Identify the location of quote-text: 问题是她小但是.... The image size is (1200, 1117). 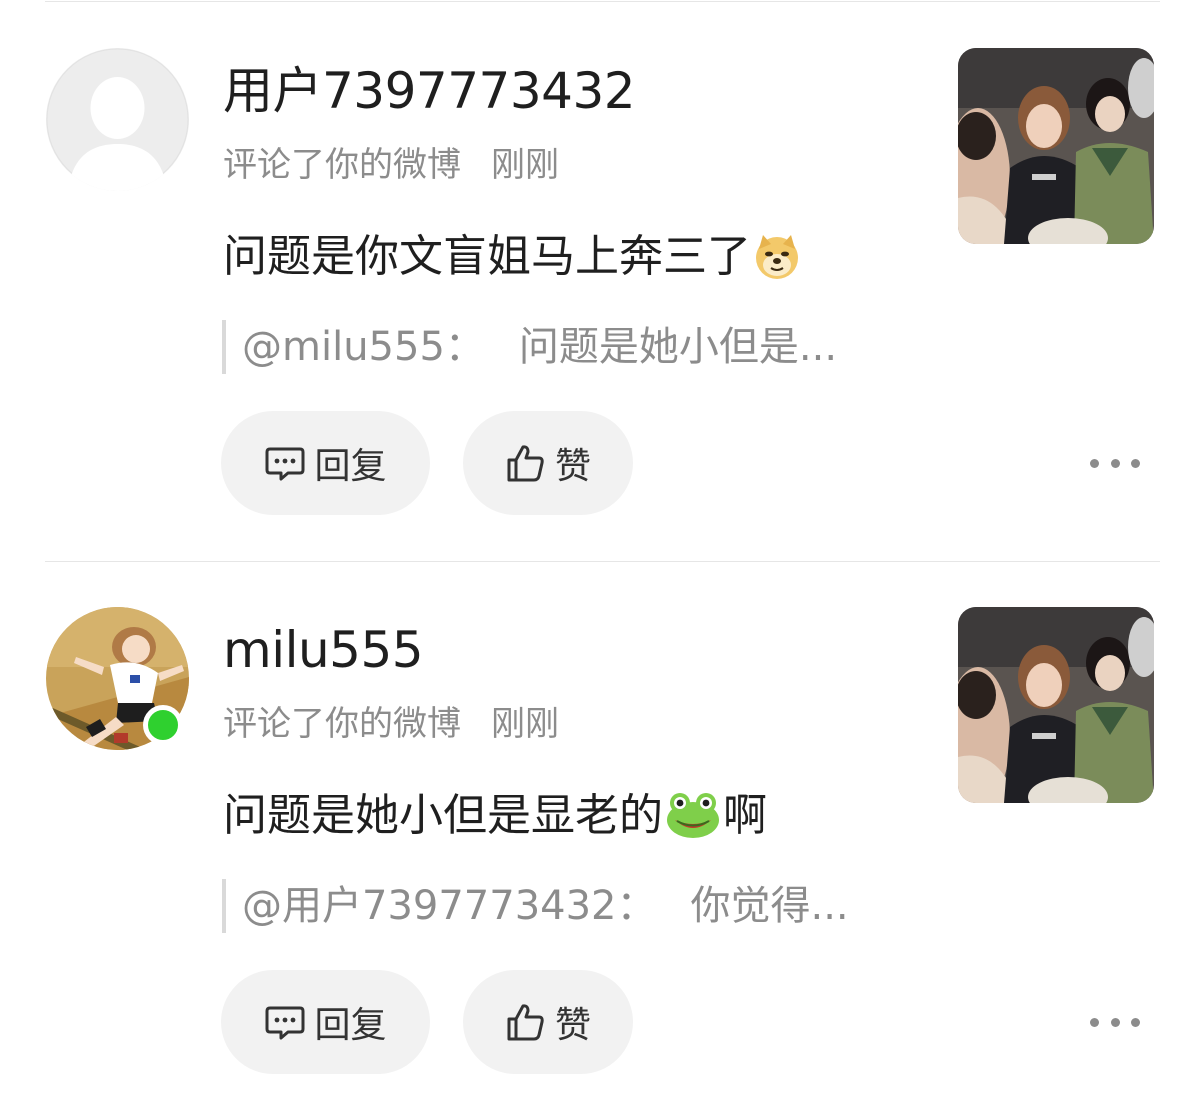
(678, 347).